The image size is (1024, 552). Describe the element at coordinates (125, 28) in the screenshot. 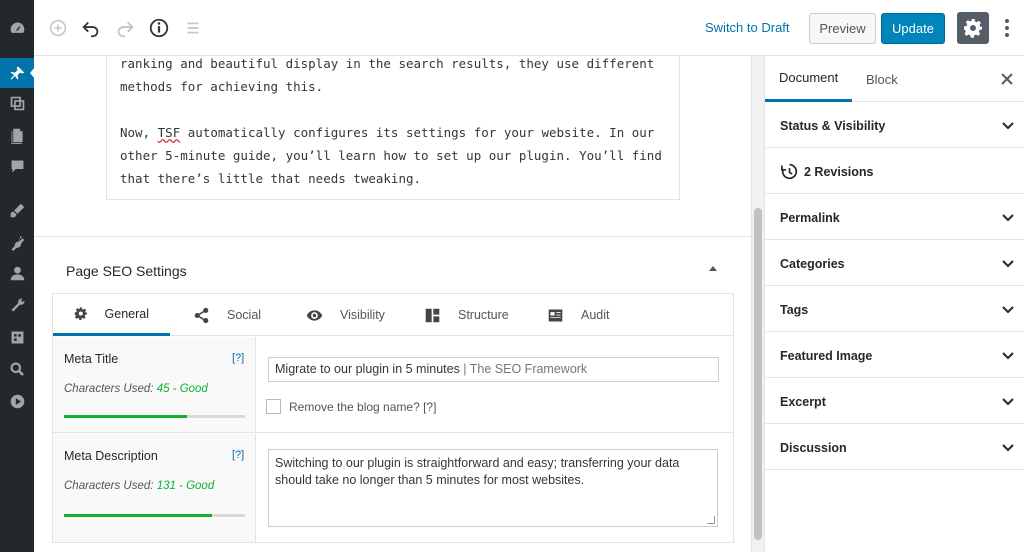

I see `redo-icon` at that location.